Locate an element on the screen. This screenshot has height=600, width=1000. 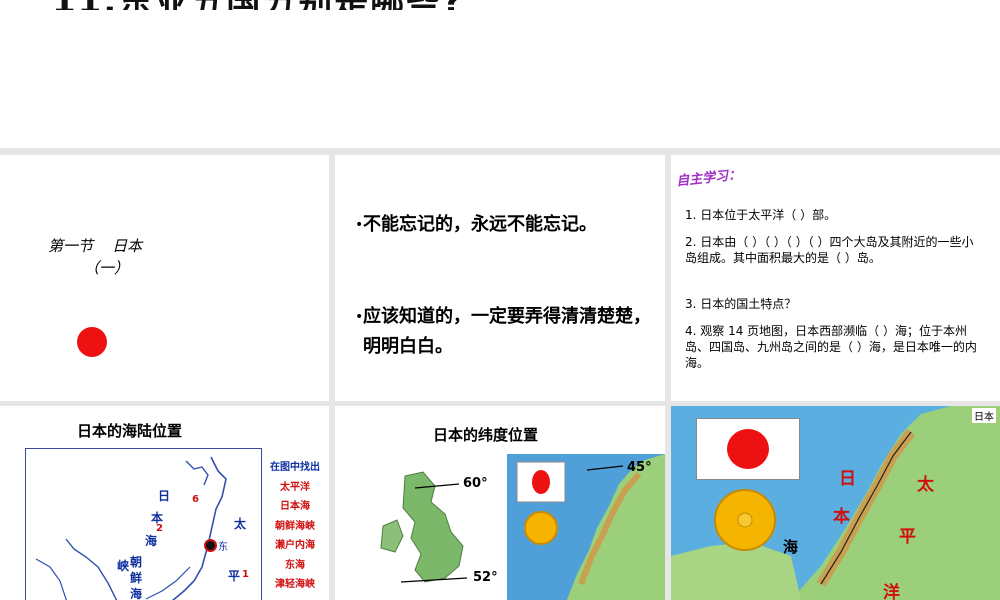
legend-item: 朝鲜海峡 is located at coordinates (295, 526).